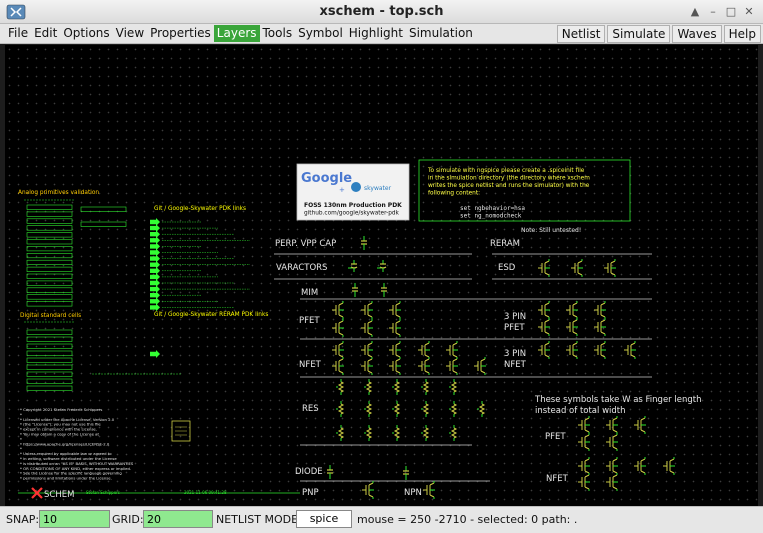 This screenshot has width=763, height=533. I want to click on menu-simulation: Simulation, so click(441, 33).